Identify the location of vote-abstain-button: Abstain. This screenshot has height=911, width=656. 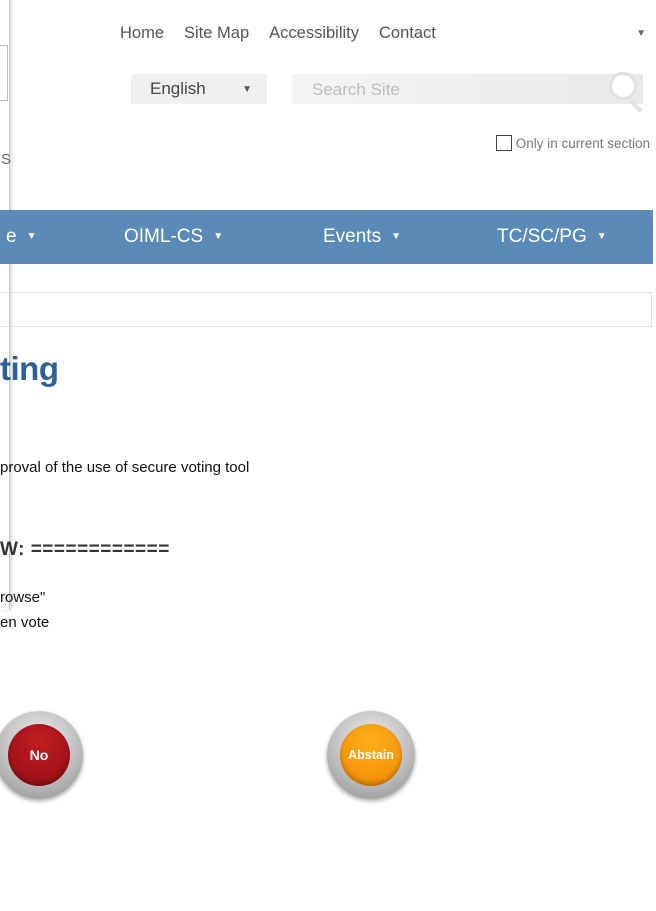
(371, 755).